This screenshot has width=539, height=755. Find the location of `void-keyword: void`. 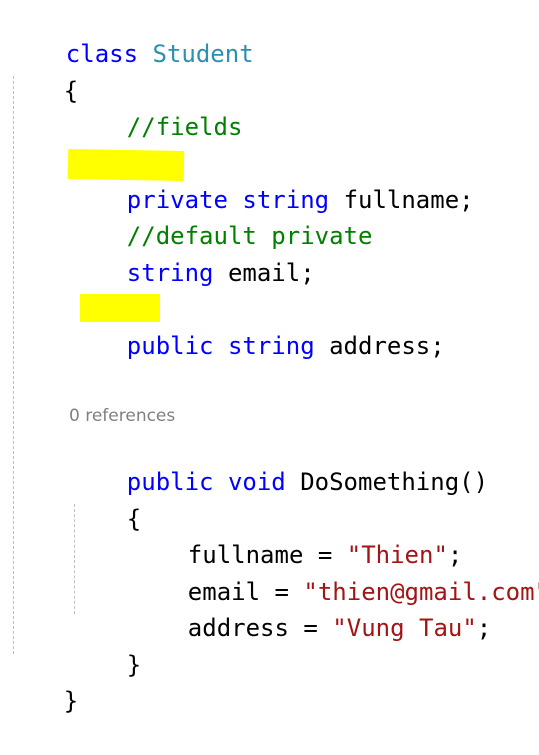

void-keyword: void is located at coordinates (256, 482).